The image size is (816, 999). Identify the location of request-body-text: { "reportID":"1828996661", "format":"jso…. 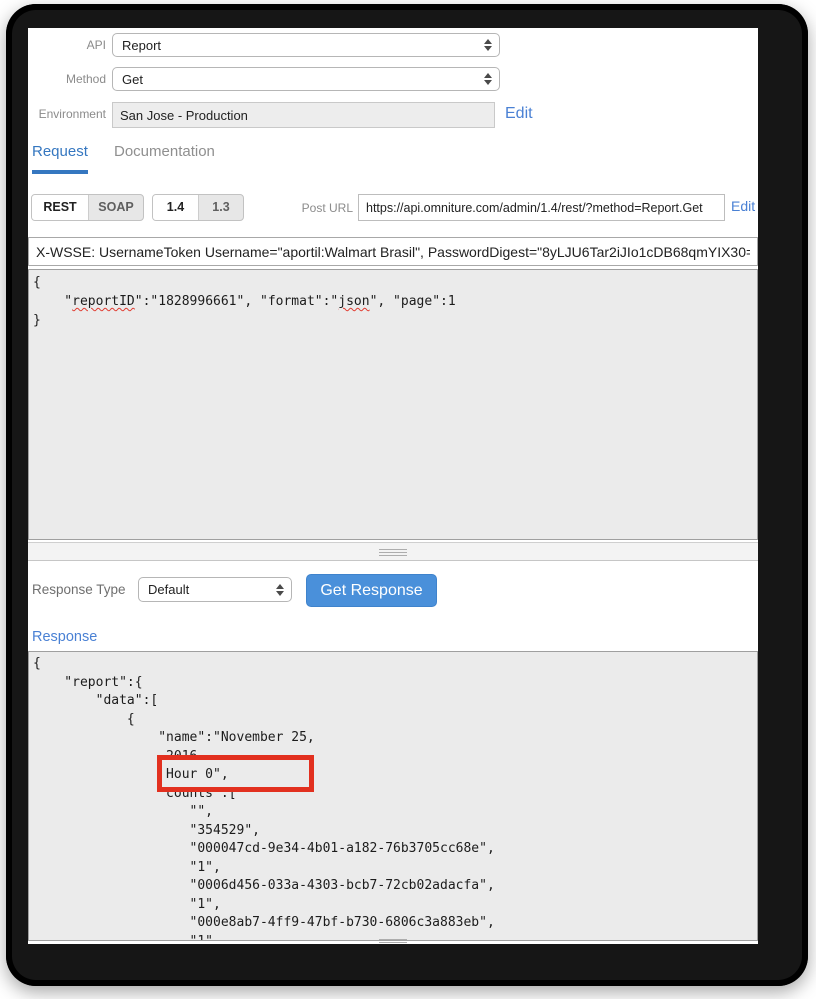
(244, 301).